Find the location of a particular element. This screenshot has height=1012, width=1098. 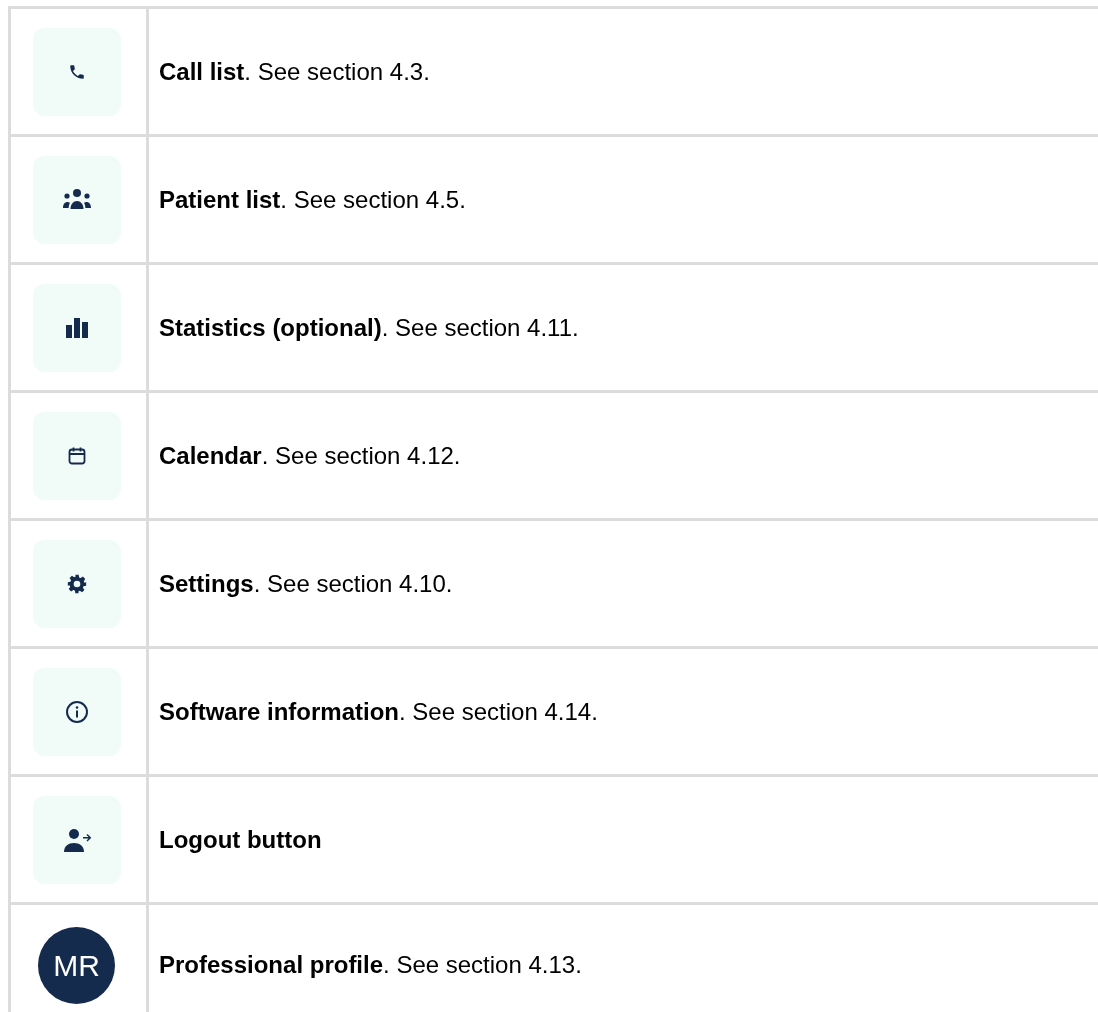

description-text: Software information. See section 4.14. is located at coordinates (378, 711).